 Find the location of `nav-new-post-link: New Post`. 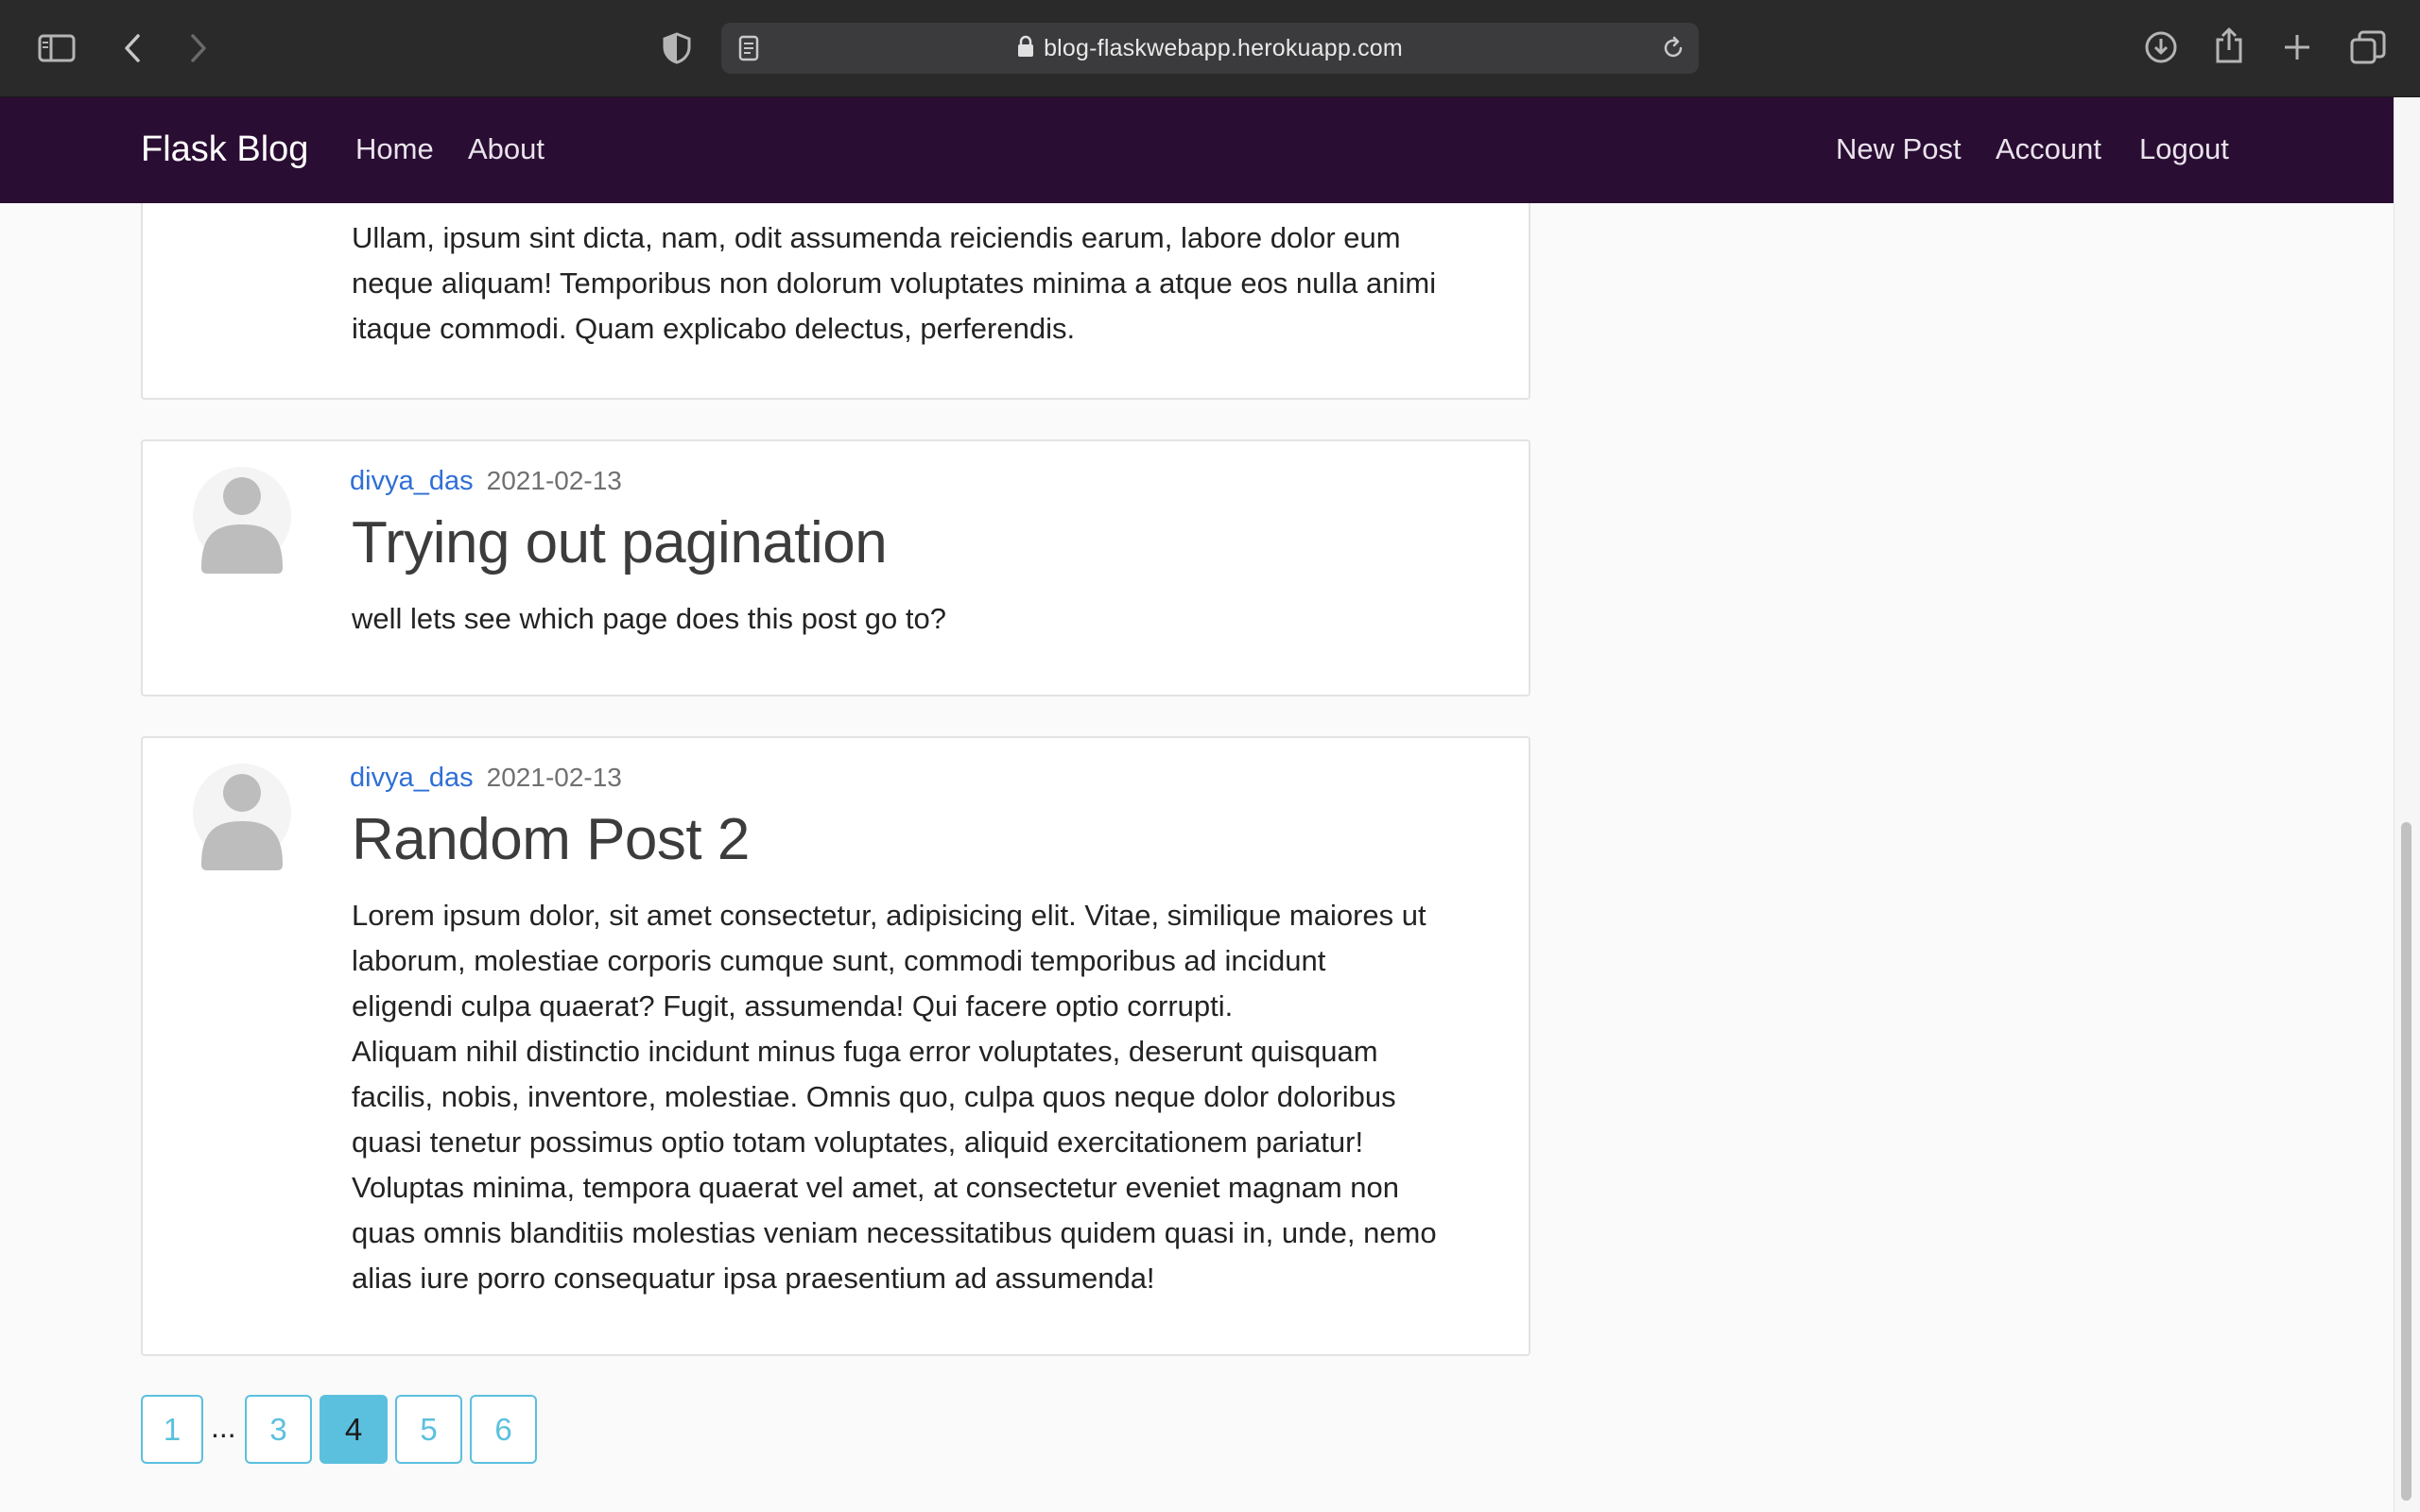

nav-new-post-link: New Post is located at coordinates (1899, 149).